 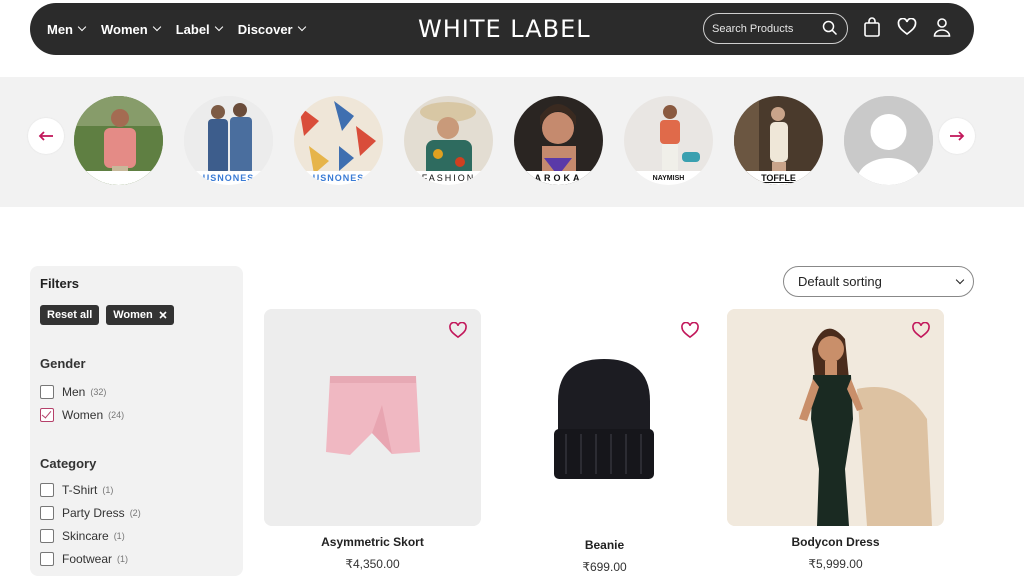 I want to click on brand-label: AROKA, so click(x=558, y=178).